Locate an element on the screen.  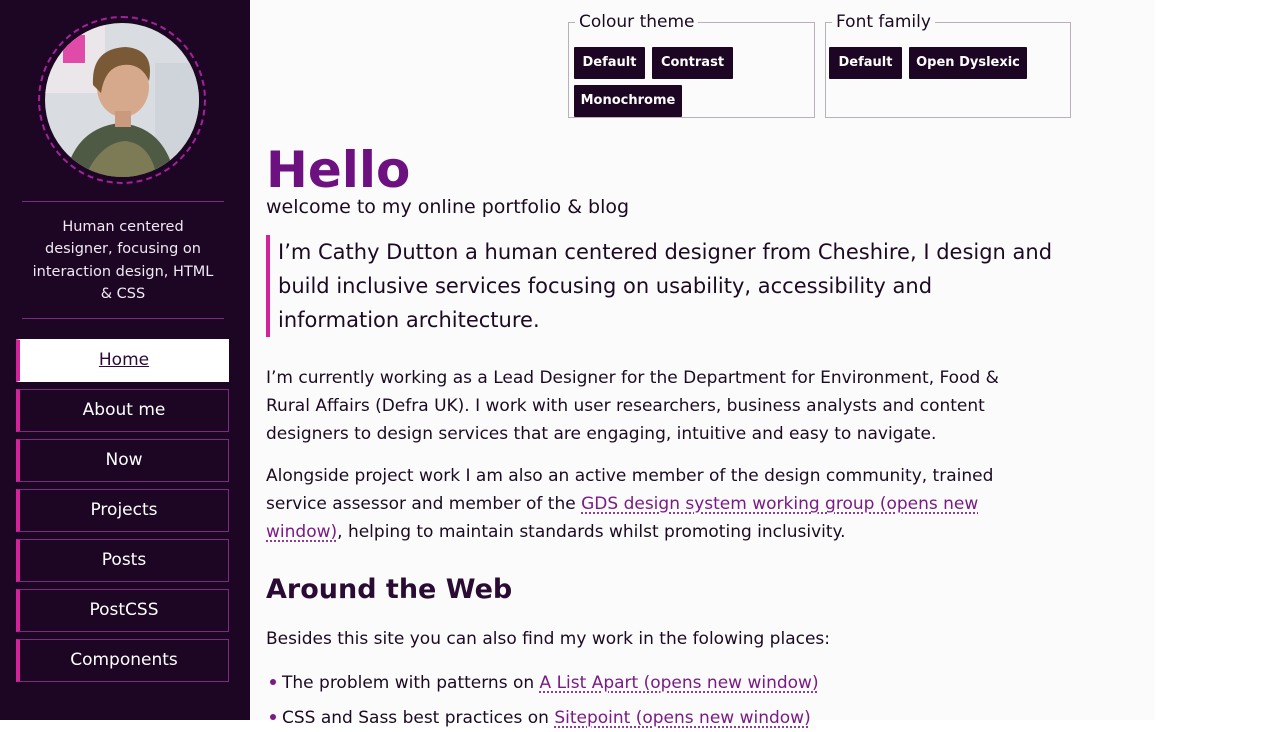
sidebar-divider-top is located at coordinates (123, 201).